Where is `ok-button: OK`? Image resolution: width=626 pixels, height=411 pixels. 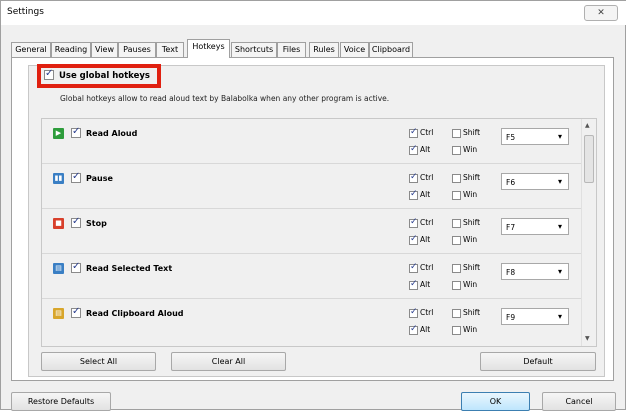
ok-button: OK is located at coordinates (495, 401).